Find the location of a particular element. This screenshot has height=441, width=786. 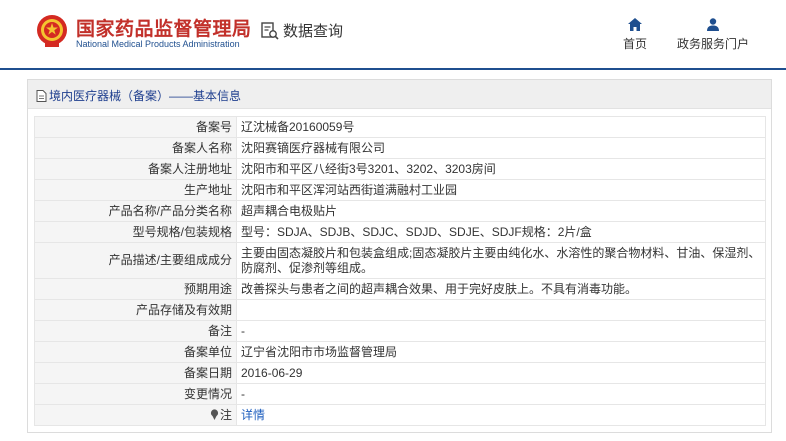

data-query-link: 数据查询 is located at coordinates (302, 30).